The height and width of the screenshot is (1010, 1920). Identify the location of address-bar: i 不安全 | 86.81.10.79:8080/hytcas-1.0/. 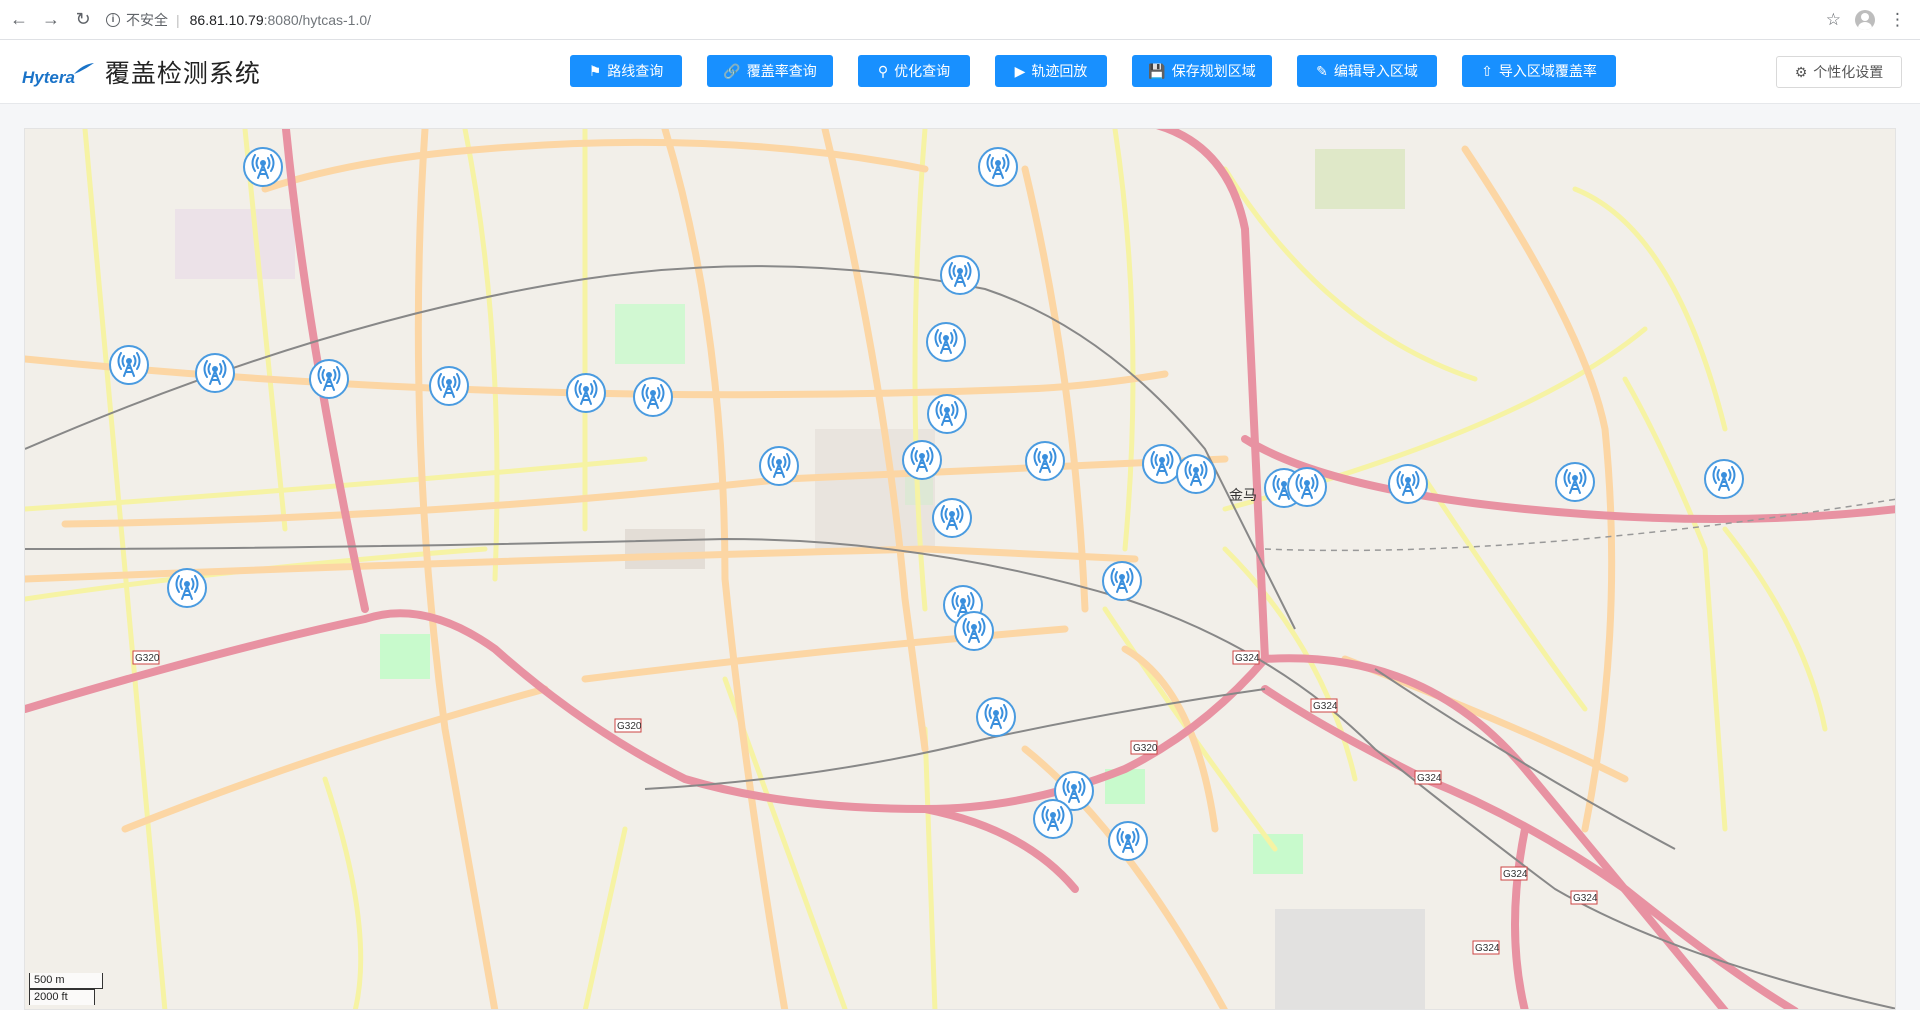
(238, 20).